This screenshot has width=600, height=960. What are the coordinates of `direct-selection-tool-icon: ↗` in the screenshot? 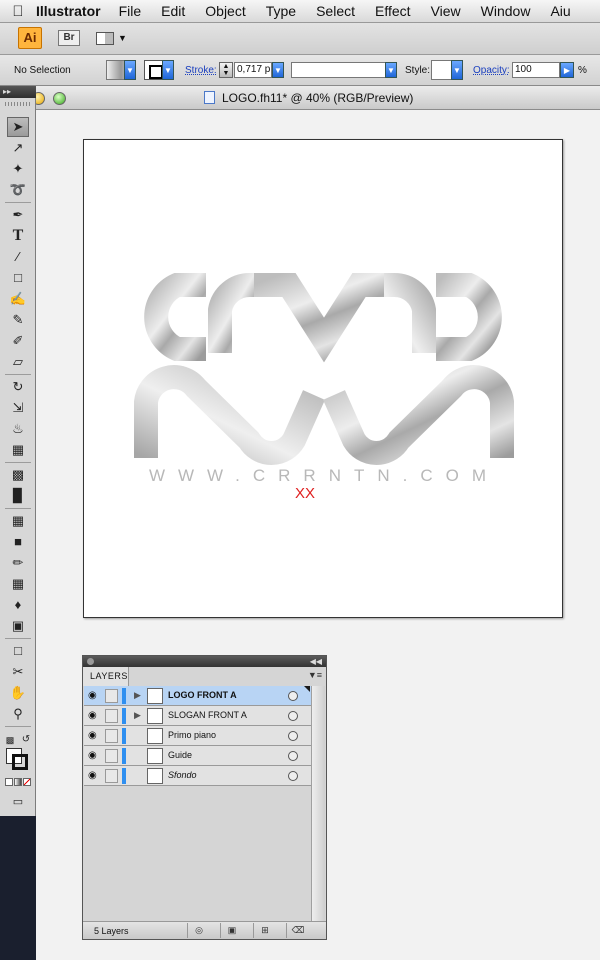 It's located at (18, 148).